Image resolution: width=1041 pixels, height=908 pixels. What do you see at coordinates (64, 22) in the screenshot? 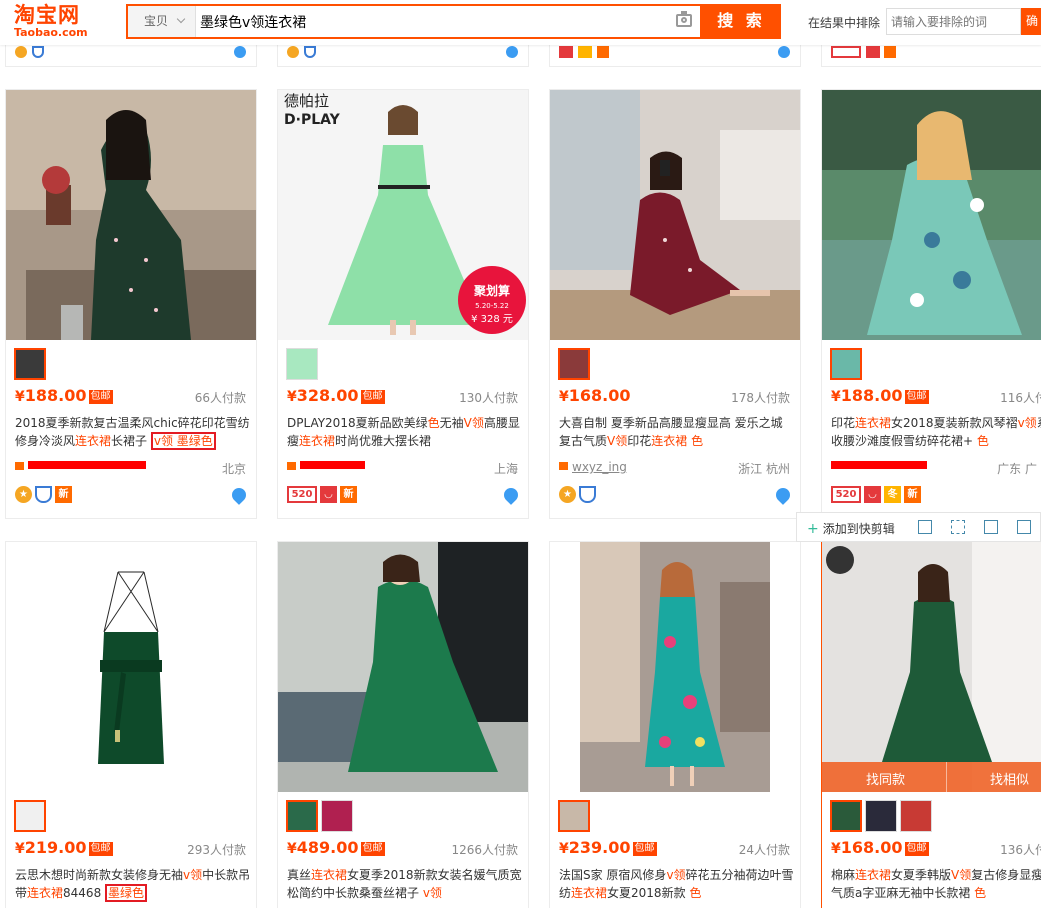
I see `taobao-logo: 淘宝网 Taobao.com` at bounding box center [64, 22].